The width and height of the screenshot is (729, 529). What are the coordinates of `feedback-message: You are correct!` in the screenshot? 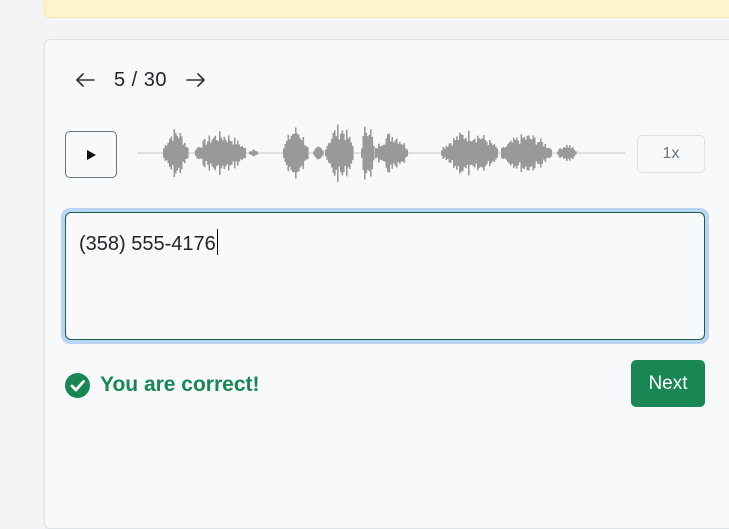 It's located at (162, 385).